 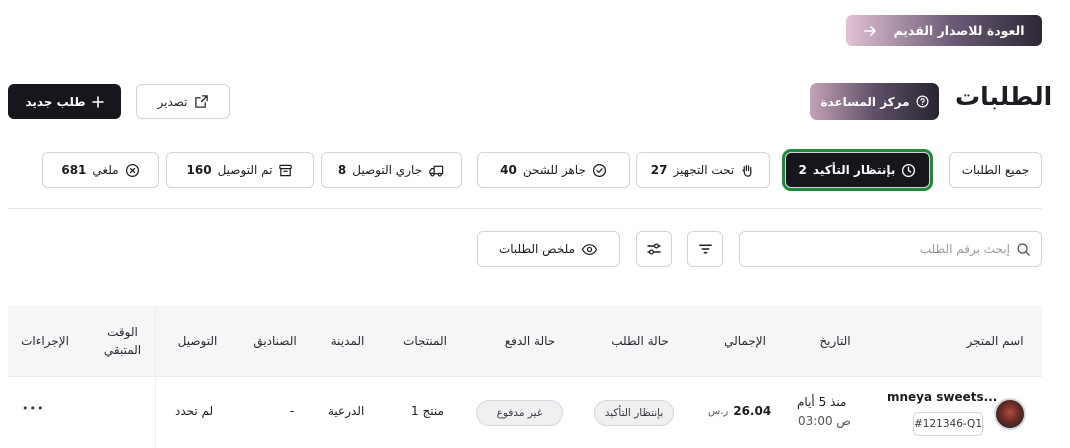 I want to click on order-date: منذ 5 أيام, so click(x=822, y=402).